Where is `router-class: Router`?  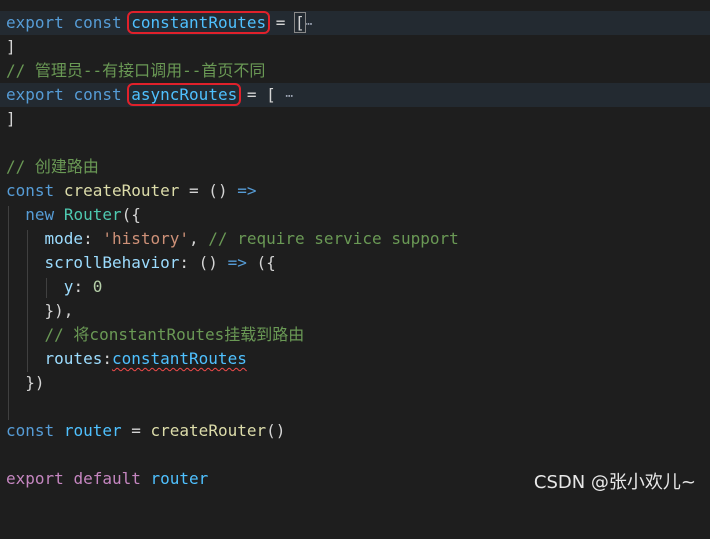
router-class: Router is located at coordinates (92, 214).